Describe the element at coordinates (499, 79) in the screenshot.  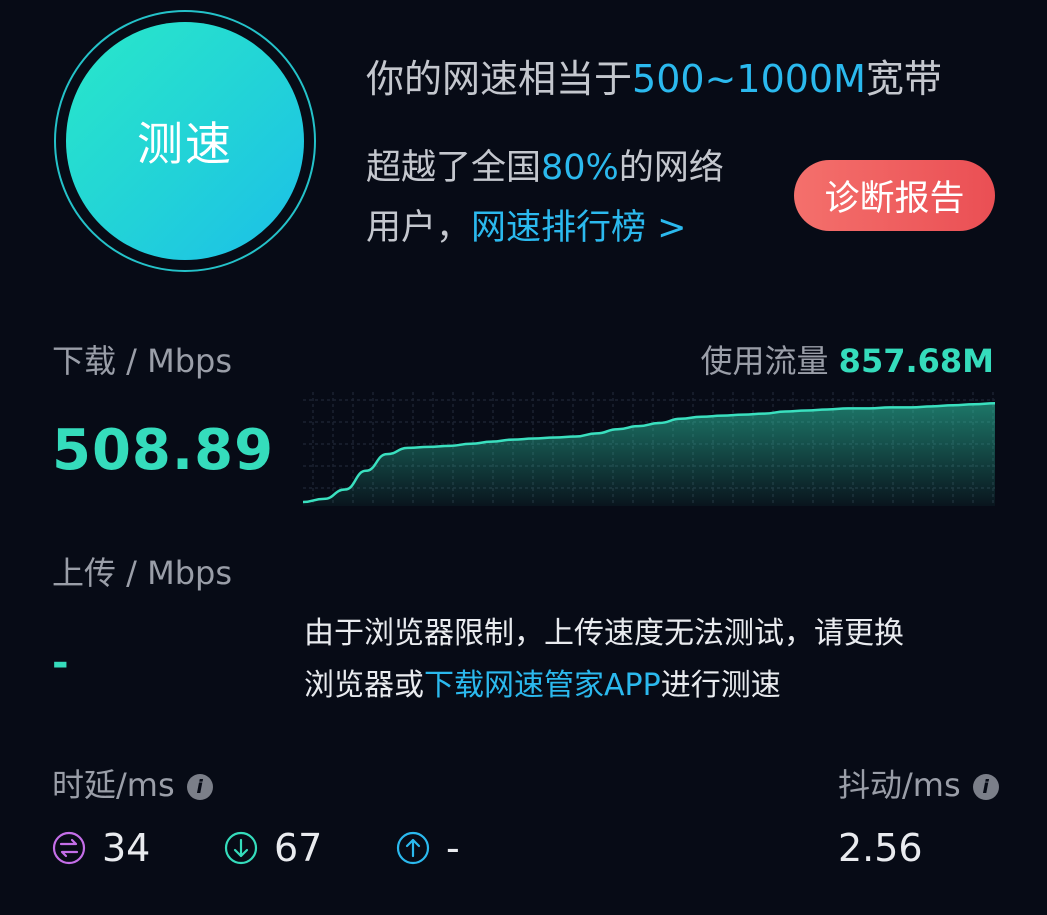
I see `headline-prefix: 你的网速相当于` at that location.